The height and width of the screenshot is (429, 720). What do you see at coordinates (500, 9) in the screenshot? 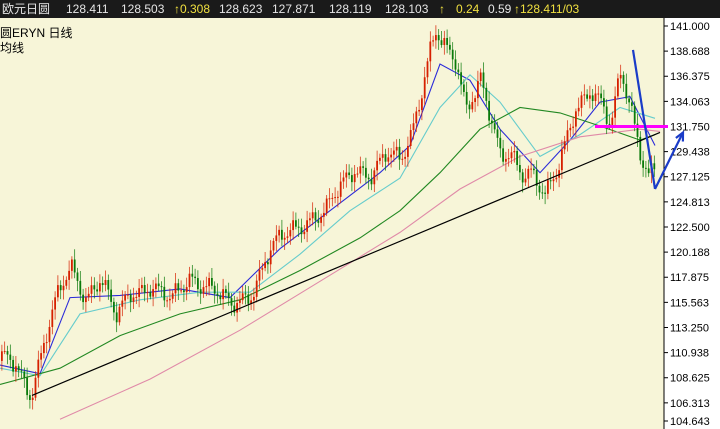
I see `quote-value10: 0.59` at bounding box center [500, 9].